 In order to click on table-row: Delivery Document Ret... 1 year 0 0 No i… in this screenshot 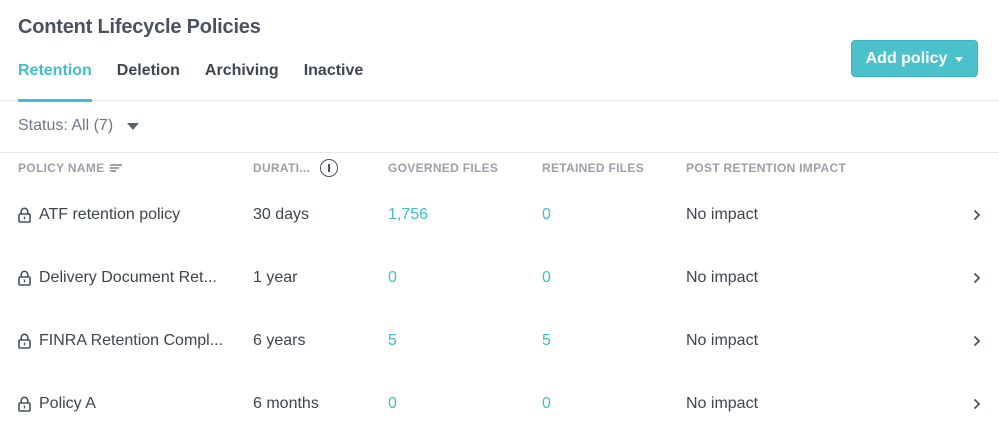, I will do `click(499, 277)`.